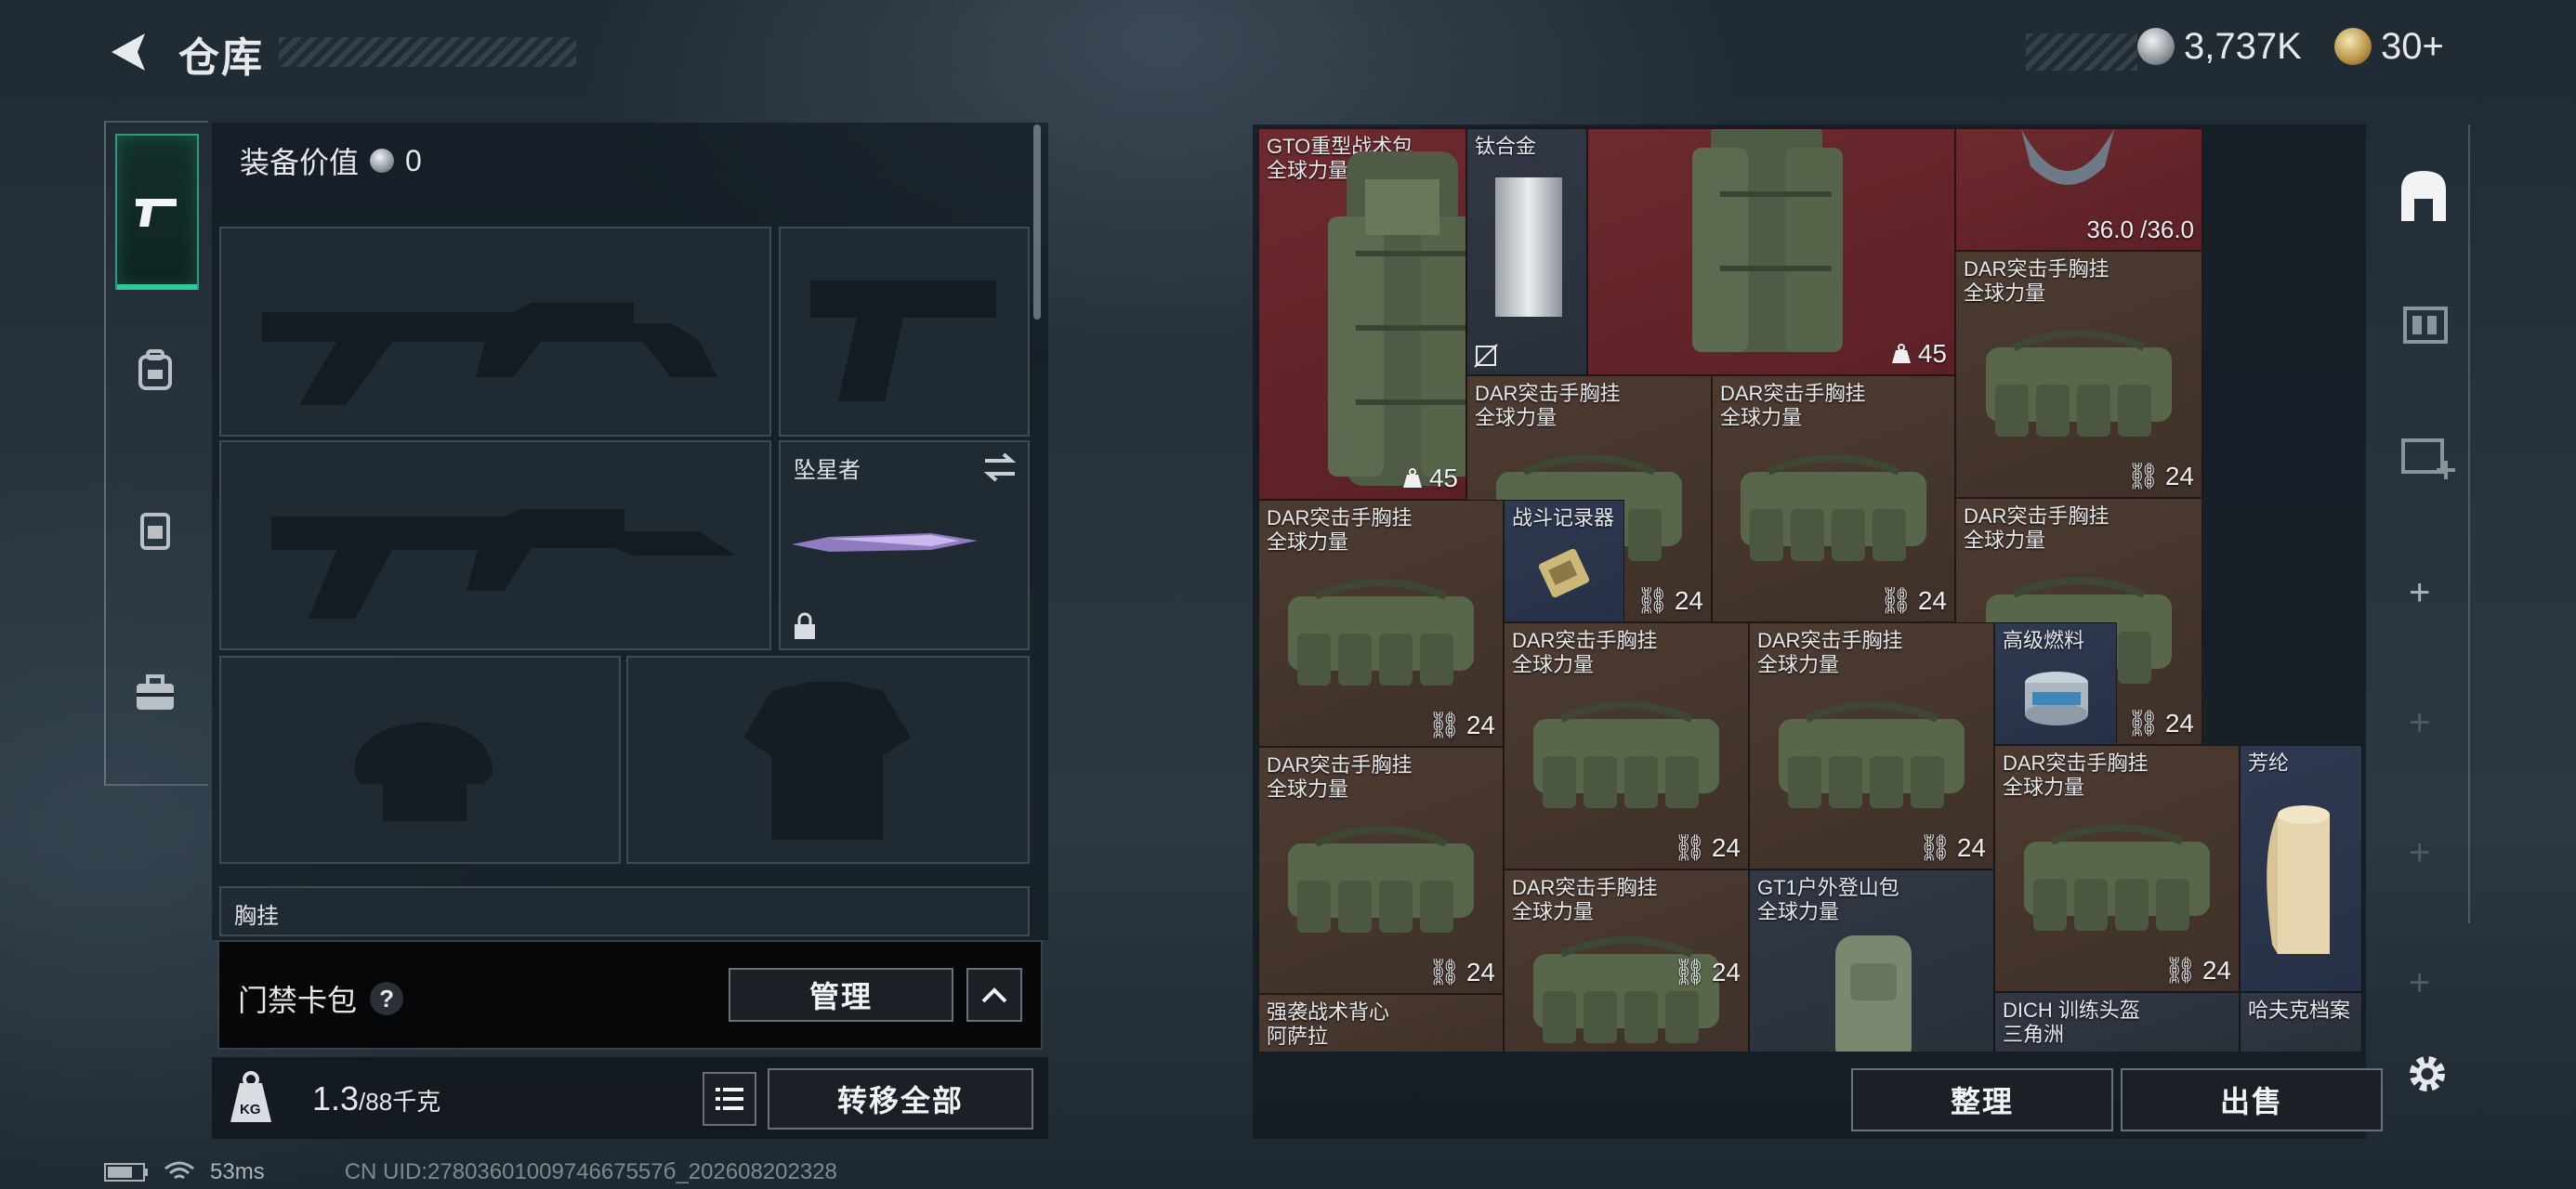 Image resolution: width=2576 pixels, height=1189 pixels. I want to click on lock-icon, so click(805, 625).